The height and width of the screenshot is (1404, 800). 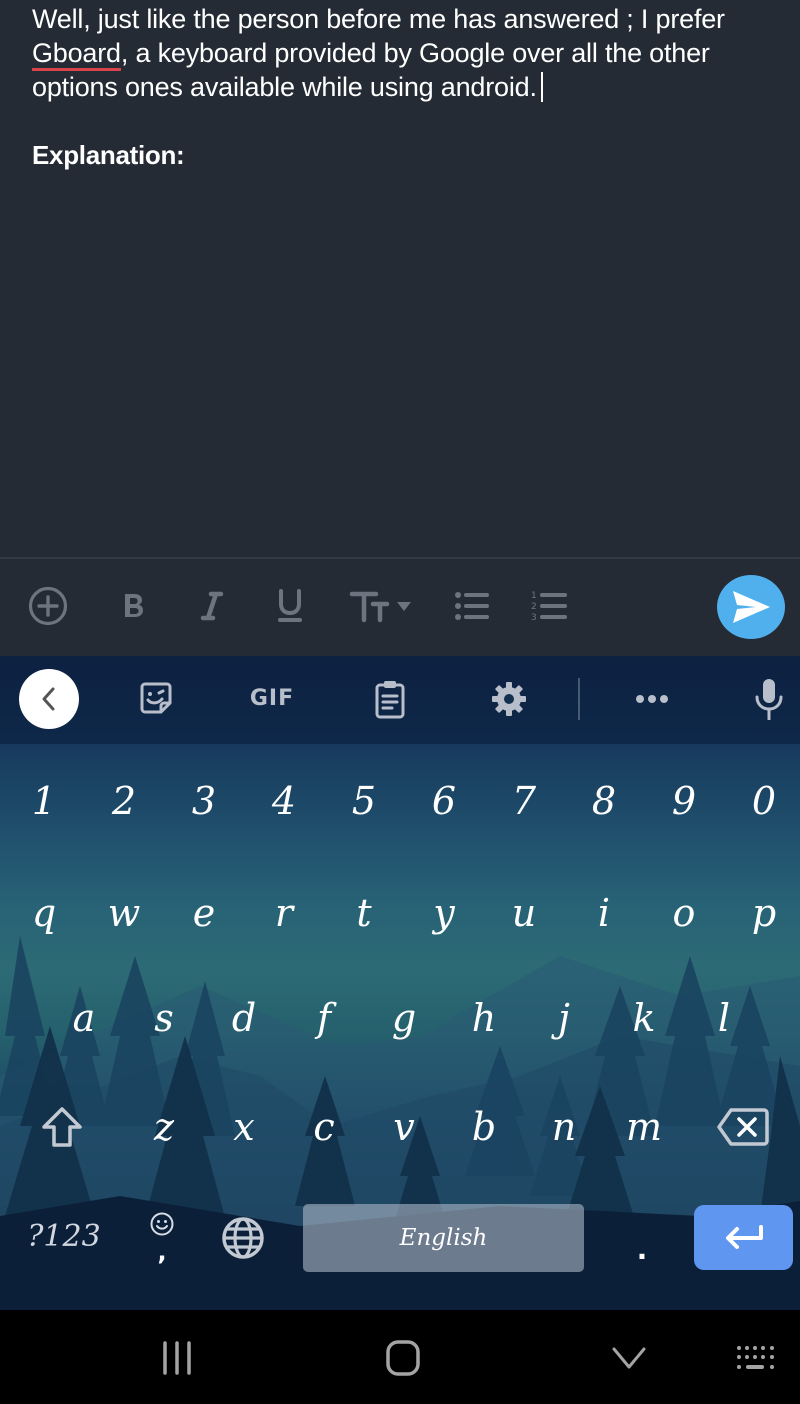 What do you see at coordinates (272, 698) in the screenshot?
I see `gif-button: GIF` at bounding box center [272, 698].